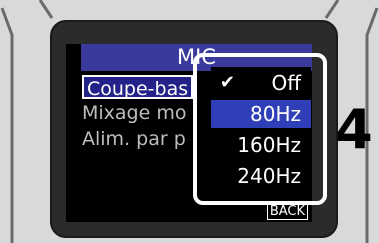 The height and width of the screenshot is (243, 379). Describe the element at coordinates (275, 114) in the screenshot. I see `option-80hz-label: 80Hz` at that location.